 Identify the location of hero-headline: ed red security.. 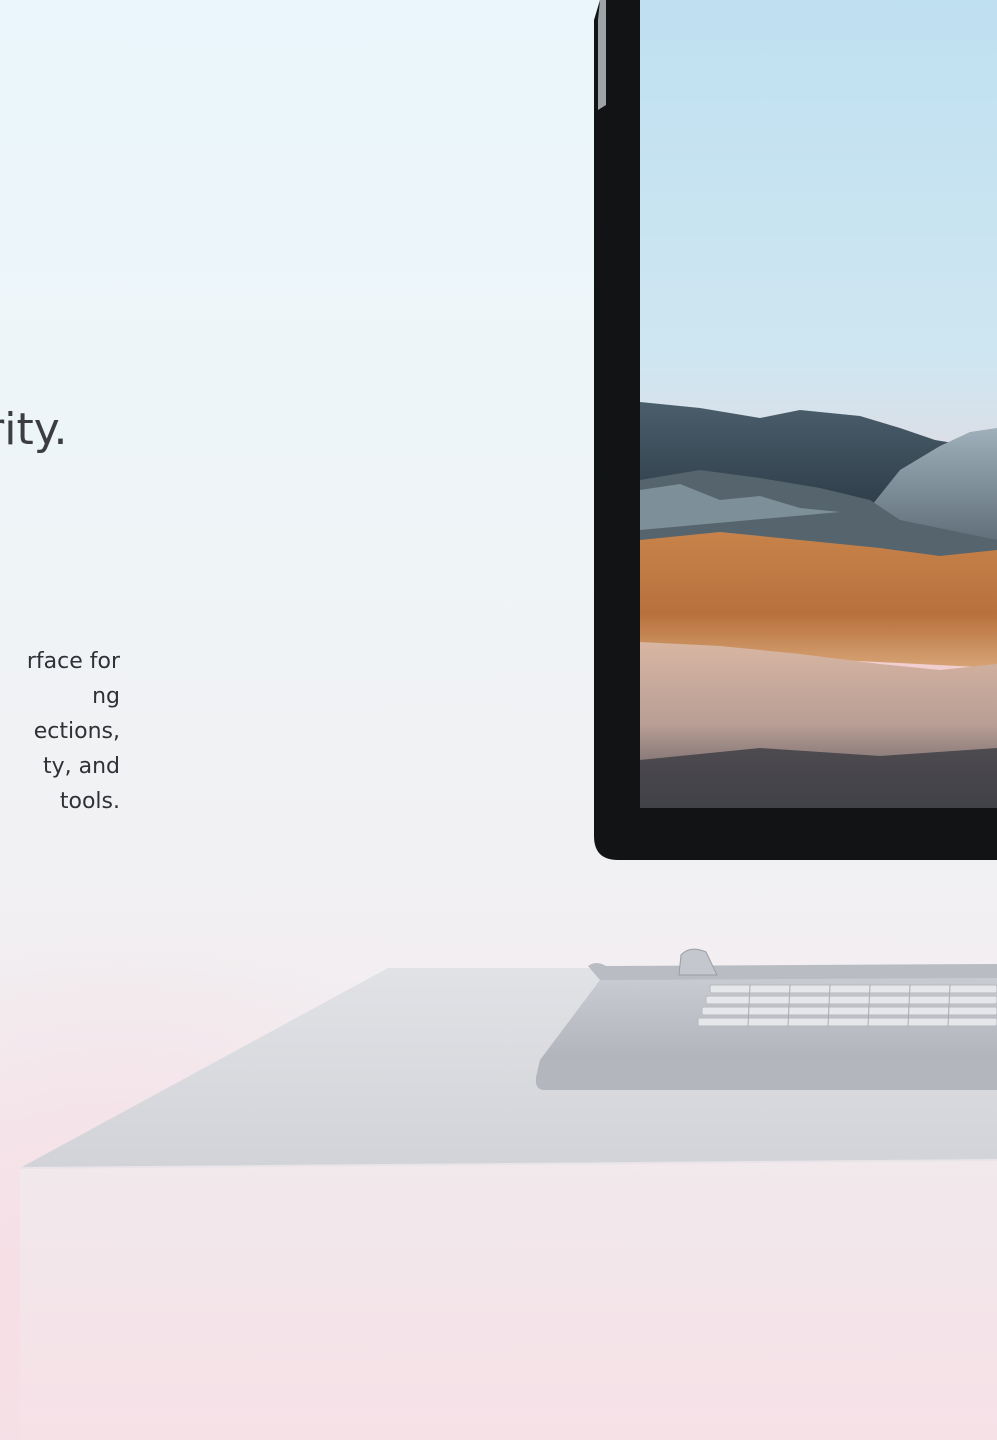
(150, 400).